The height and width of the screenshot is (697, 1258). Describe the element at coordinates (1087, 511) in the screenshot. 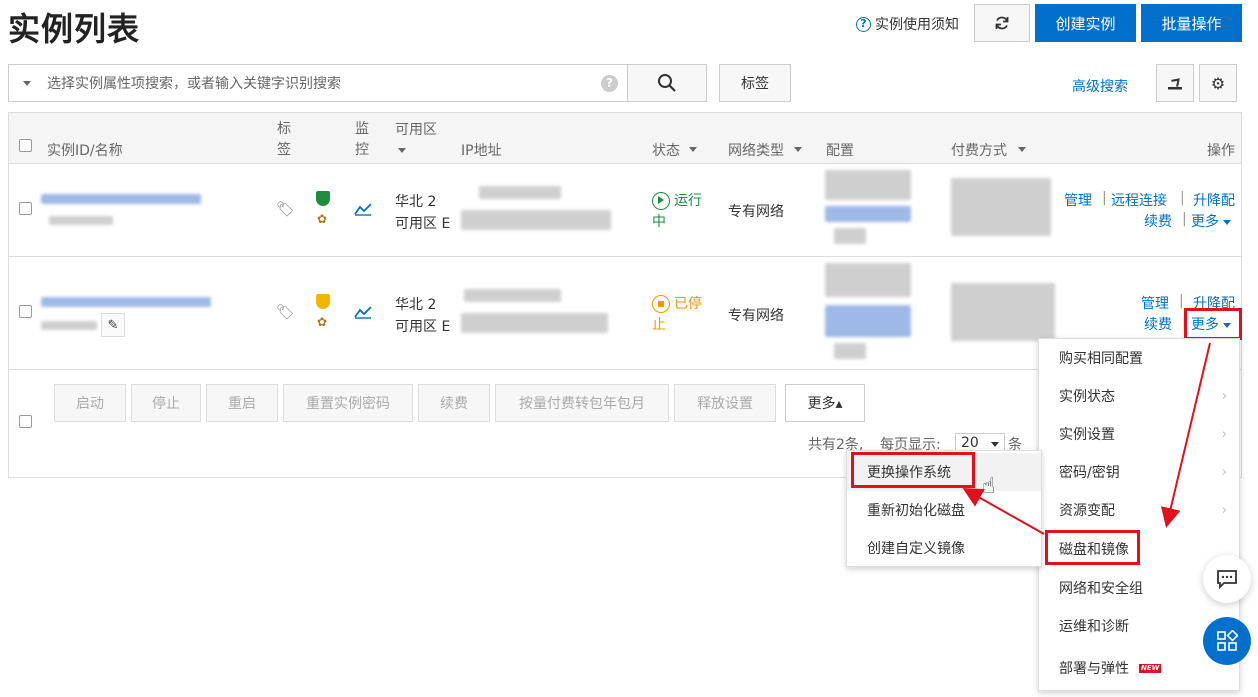

I see `menu-item-label: 资源变配` at that location.